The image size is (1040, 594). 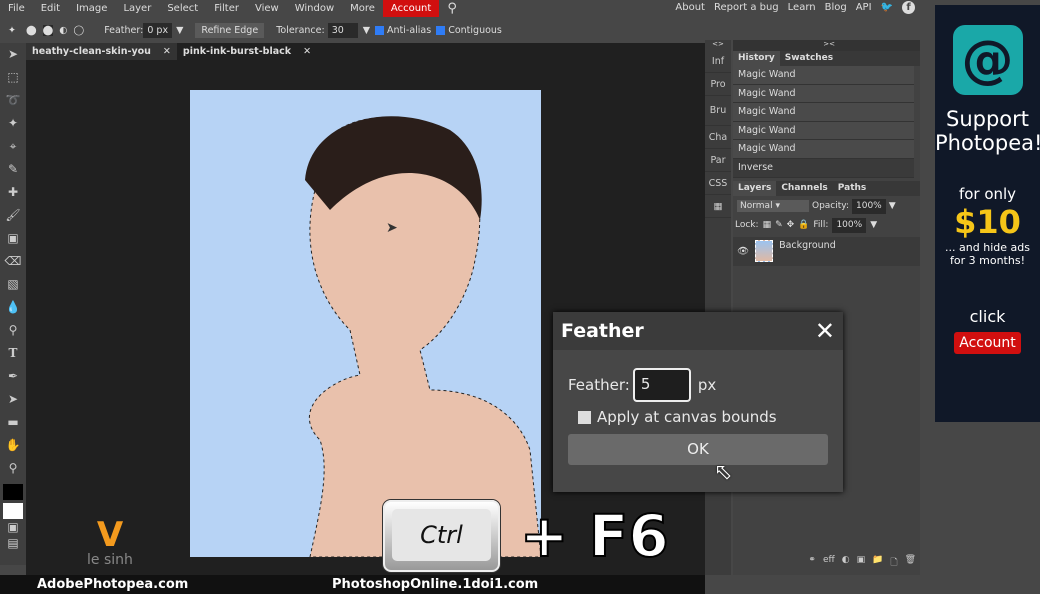 What do you see at coordinates (13, 100) in the screenshot?
I see `lasso-tool-icon: ➰` at bounding box center [13, 100].